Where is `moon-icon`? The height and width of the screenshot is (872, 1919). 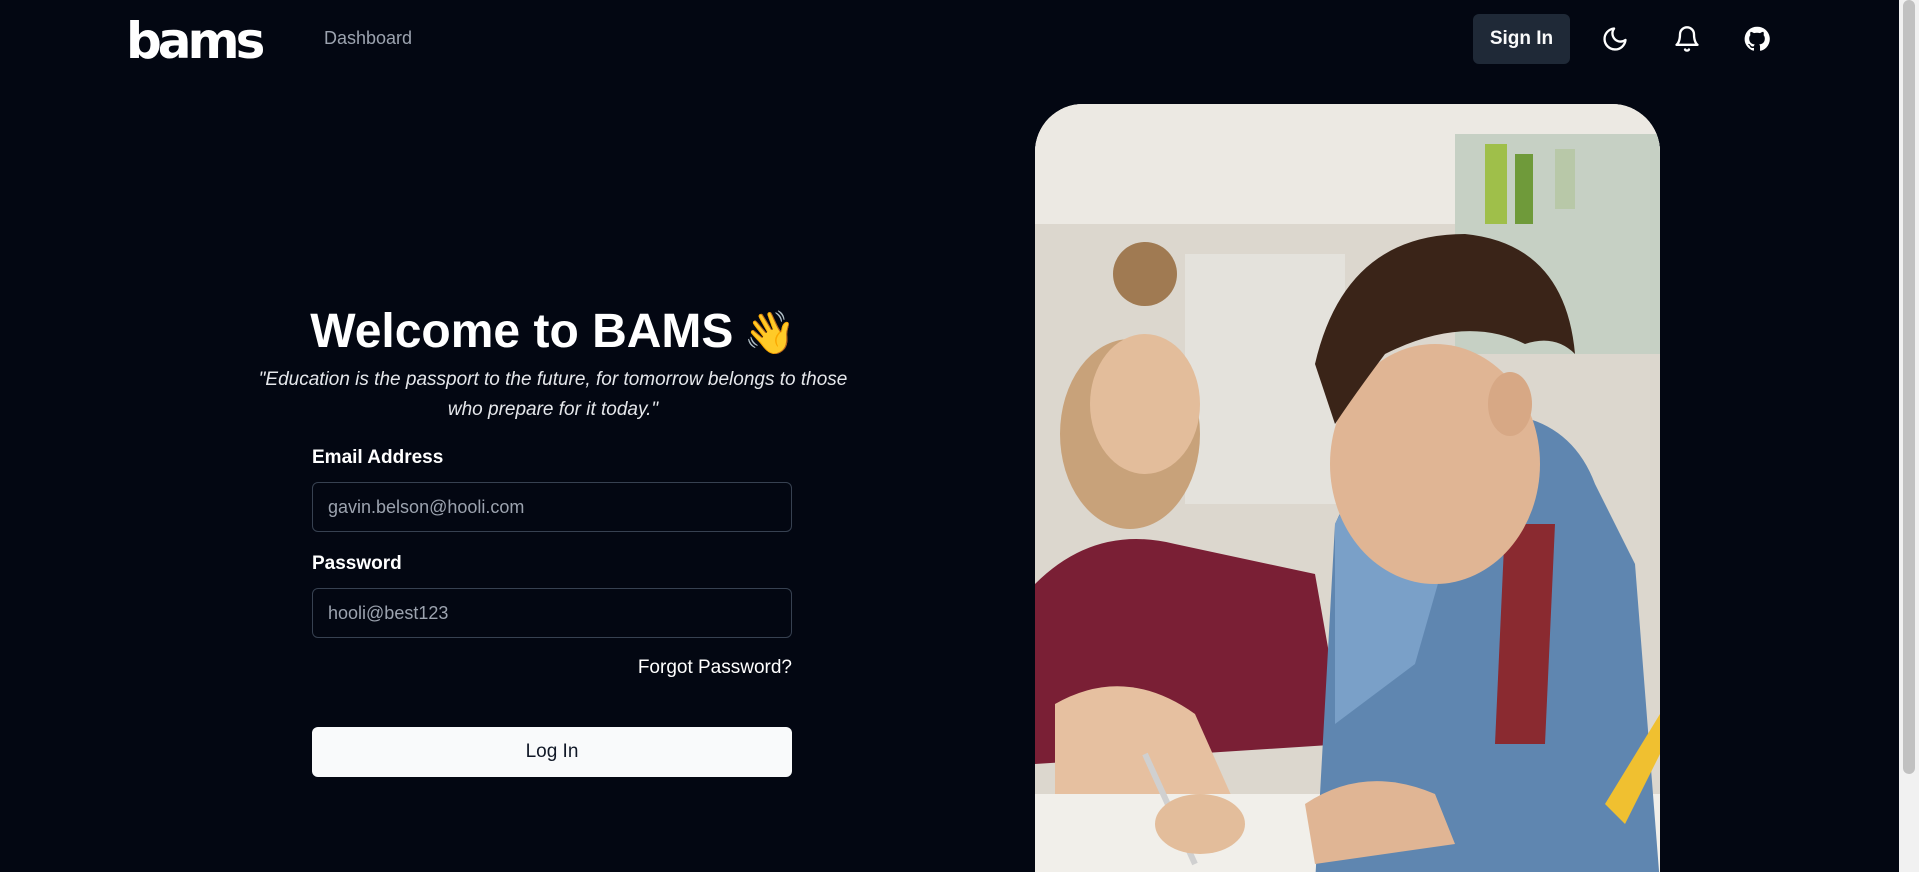
moon-icon is located at coordinates (1615, 39).